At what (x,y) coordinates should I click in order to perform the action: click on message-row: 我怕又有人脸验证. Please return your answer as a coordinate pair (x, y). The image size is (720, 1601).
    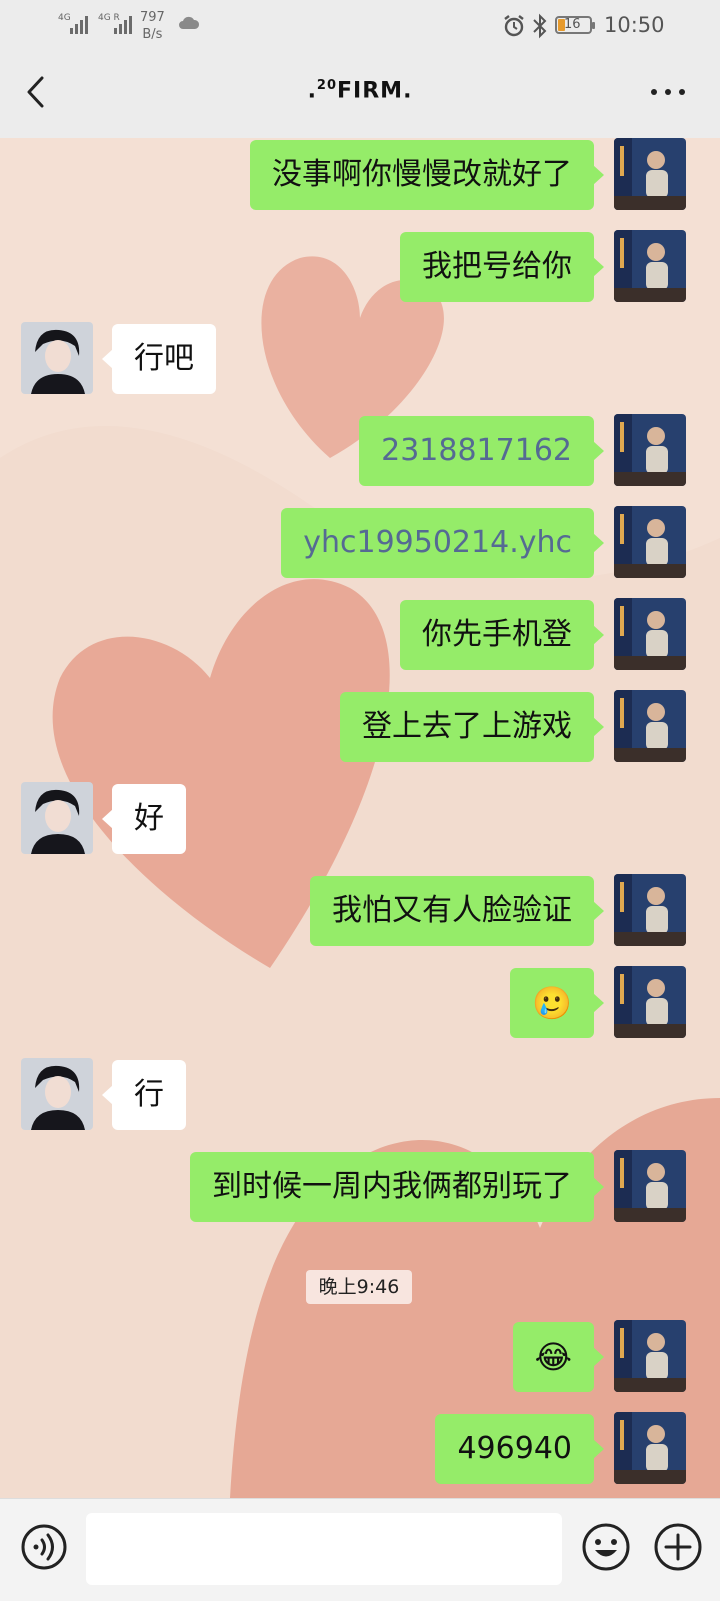
    Looking at the image, I should click on (360, 910).